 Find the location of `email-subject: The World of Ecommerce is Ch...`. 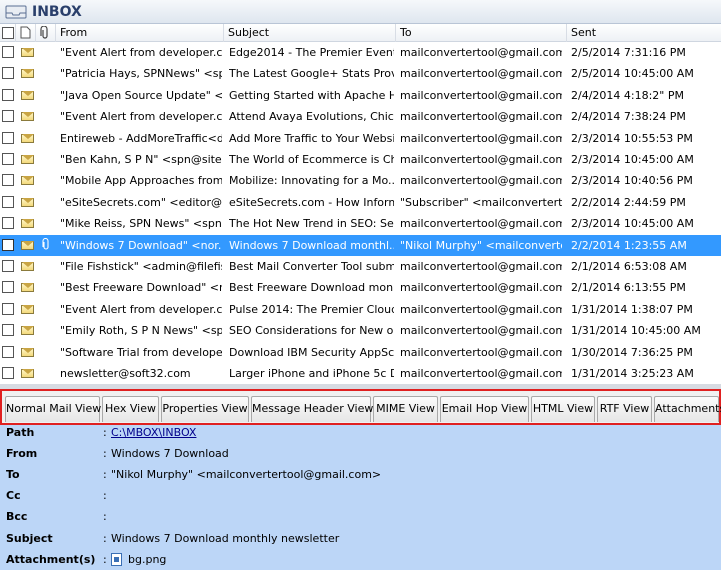

email-subject: The World of Ecommerce is Ch... is located at coordinates (311, 159).